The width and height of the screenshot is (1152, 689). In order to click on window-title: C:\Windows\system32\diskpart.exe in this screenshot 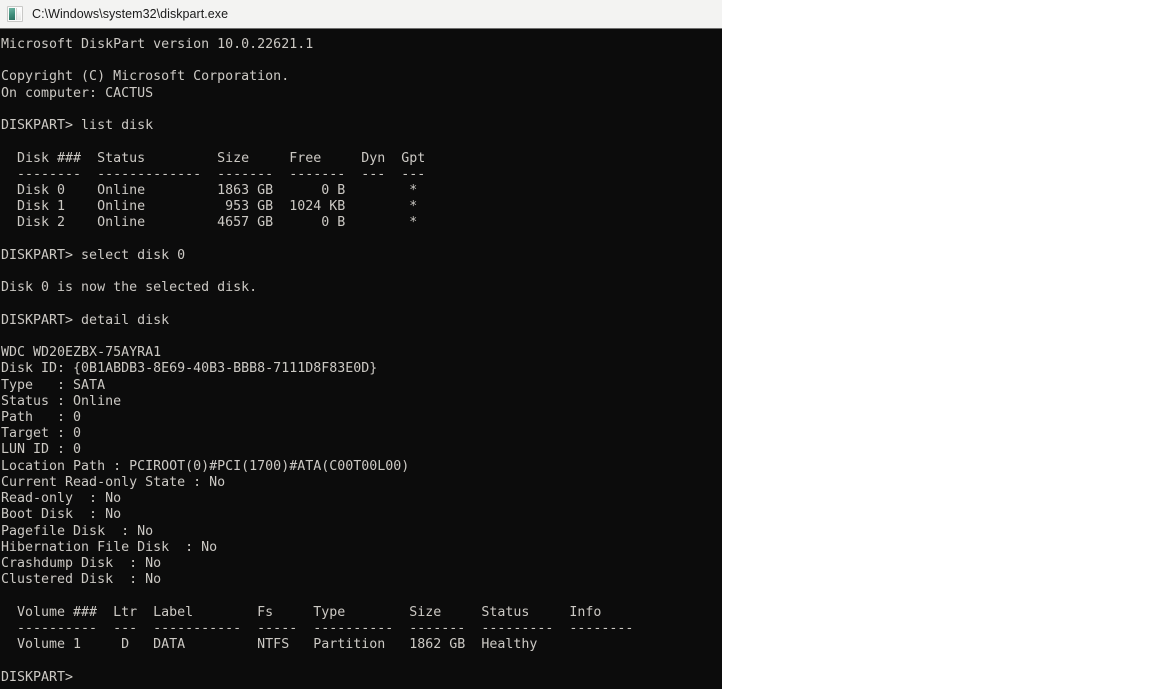, I will do `click(130, 13)`.